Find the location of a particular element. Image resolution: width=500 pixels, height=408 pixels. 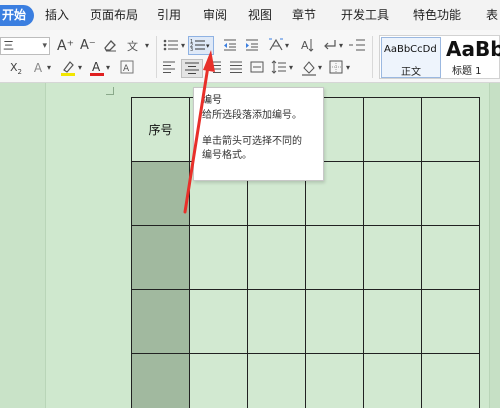

distribute-icon is located at coordinates (257, 68).